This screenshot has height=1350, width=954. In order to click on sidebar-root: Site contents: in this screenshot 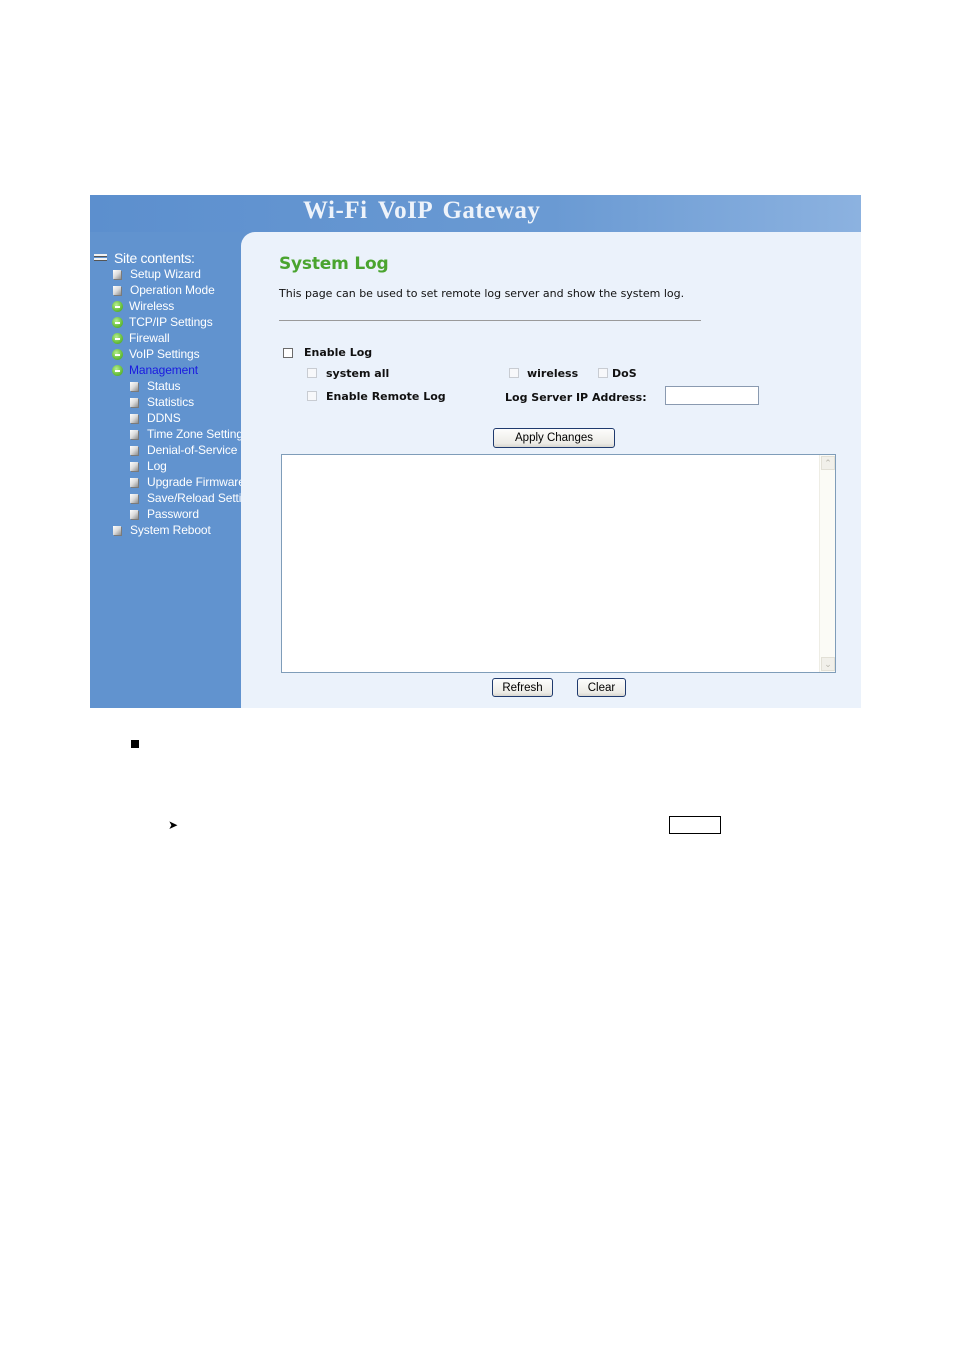, I will do `click(144, 258)`.